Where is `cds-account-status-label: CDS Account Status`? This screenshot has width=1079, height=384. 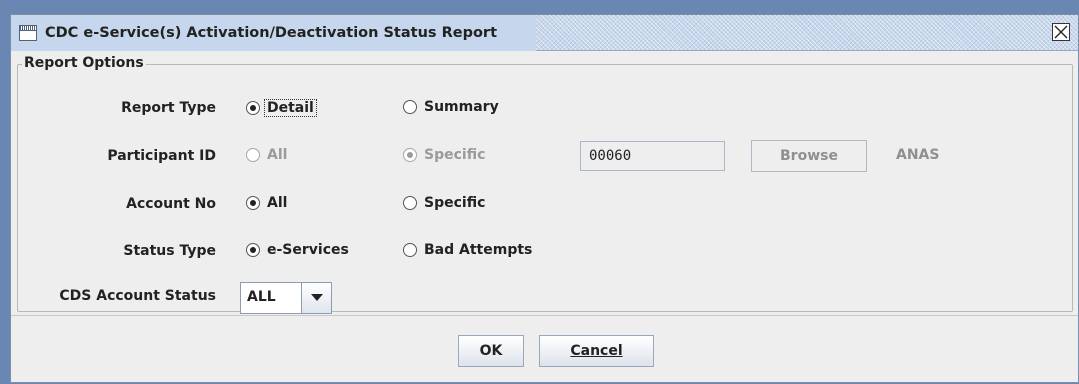
cds-account-status-label: CDS Account Status is located at coordinates (137, 296).